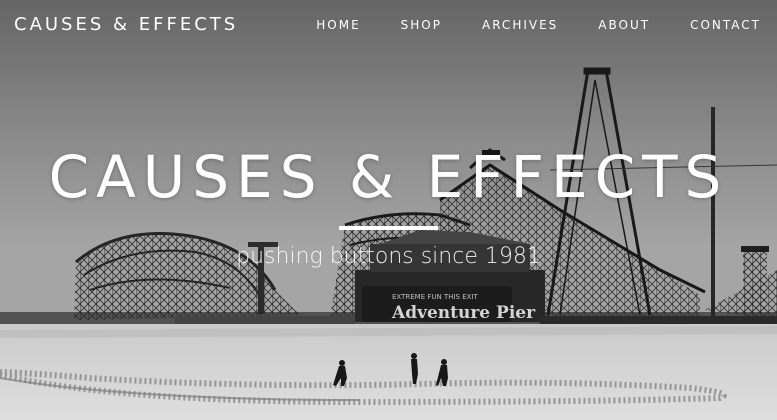  What do you see at coordinates (388, 228) in the screenshot?
I see `hero-divider` at bounding box center [388, 228].